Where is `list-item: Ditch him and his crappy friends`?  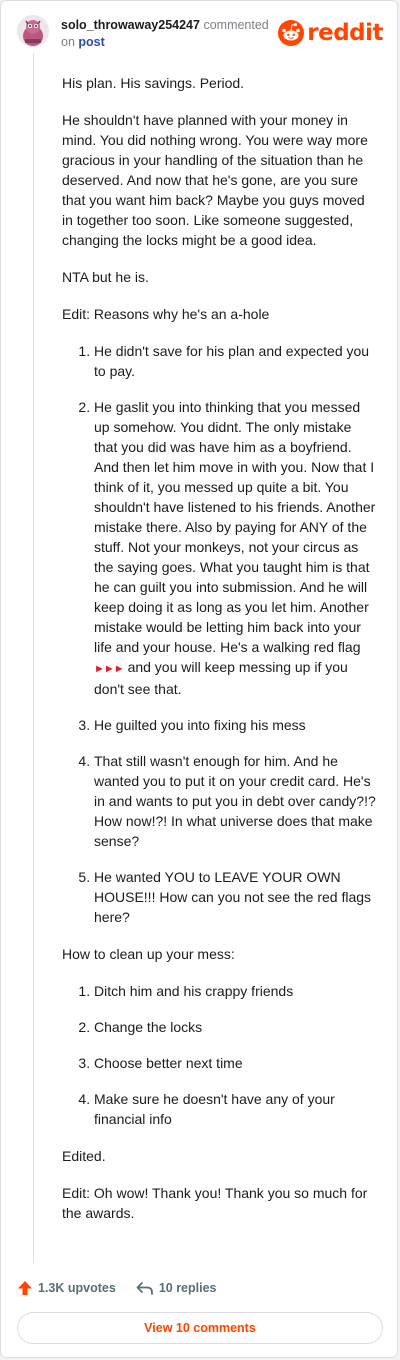 list-item: Ditch him and his crappy friends is located at coordinates (235, 991).